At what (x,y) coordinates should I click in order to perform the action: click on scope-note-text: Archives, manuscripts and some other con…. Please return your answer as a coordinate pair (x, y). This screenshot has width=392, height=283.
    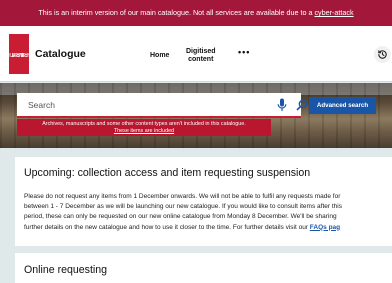
    Looking at the image, I should click on (144, 124).